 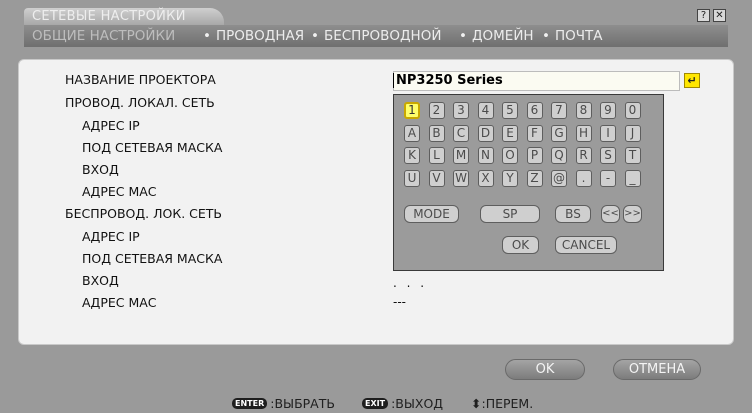 I want to click on keyboard-key: T, so click(x=632, y=155).